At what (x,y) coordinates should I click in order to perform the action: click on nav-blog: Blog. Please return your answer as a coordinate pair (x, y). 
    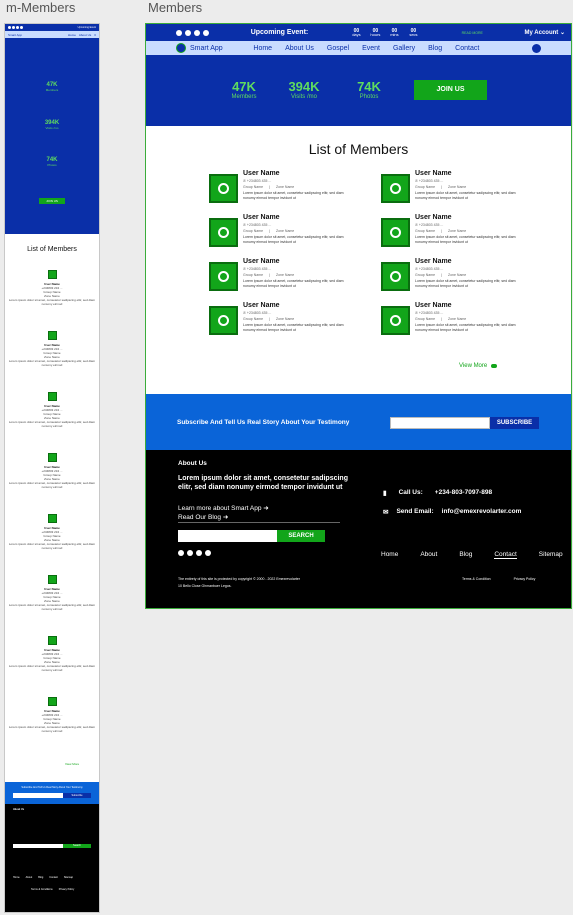
    Looking at the image, I should click on (435, 48).